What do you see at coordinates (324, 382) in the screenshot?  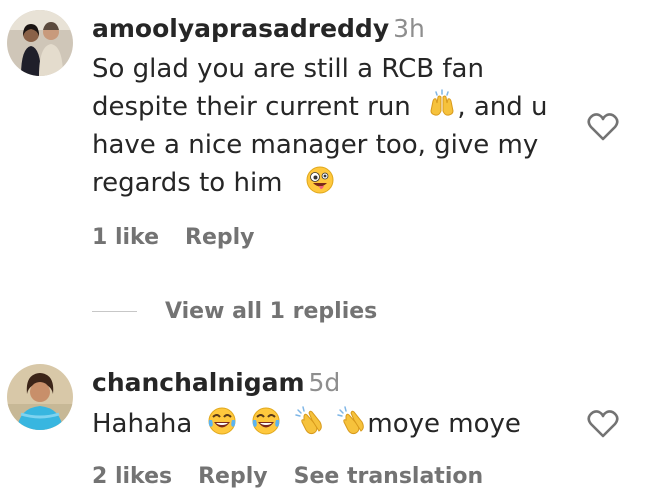 I see `timestamp: 5d` at bounding box center [324, 382].